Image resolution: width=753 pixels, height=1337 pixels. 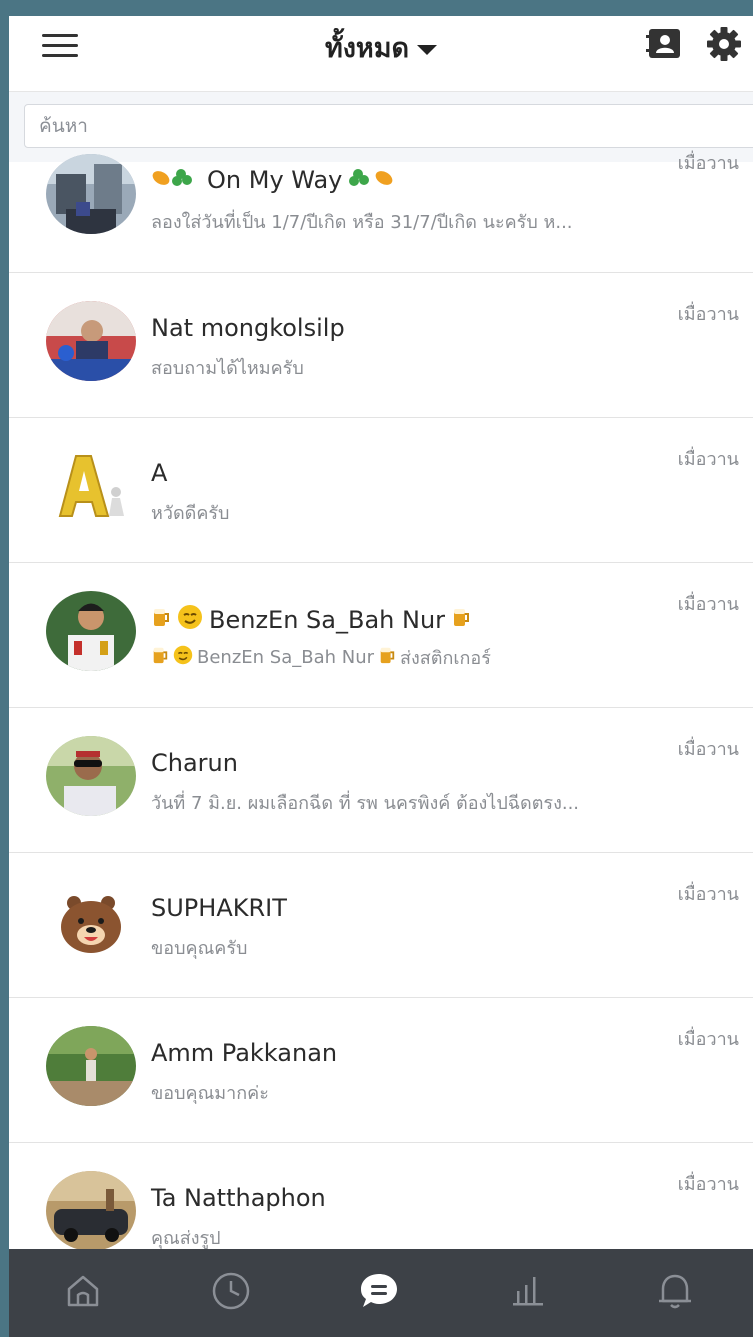 I want to click on chat-name: A, so click(x=159, y=473).